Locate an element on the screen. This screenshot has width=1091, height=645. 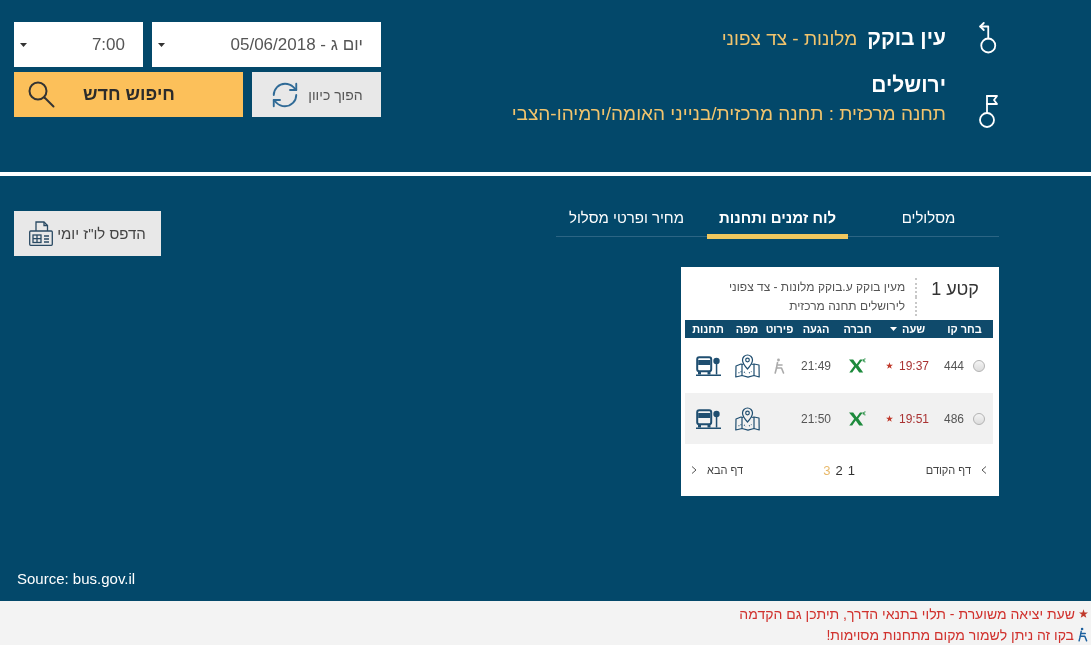
footnote: בקו זה ניתן לשמור מקום מתחנות מסוימות! is located at coordinates (950, 634).